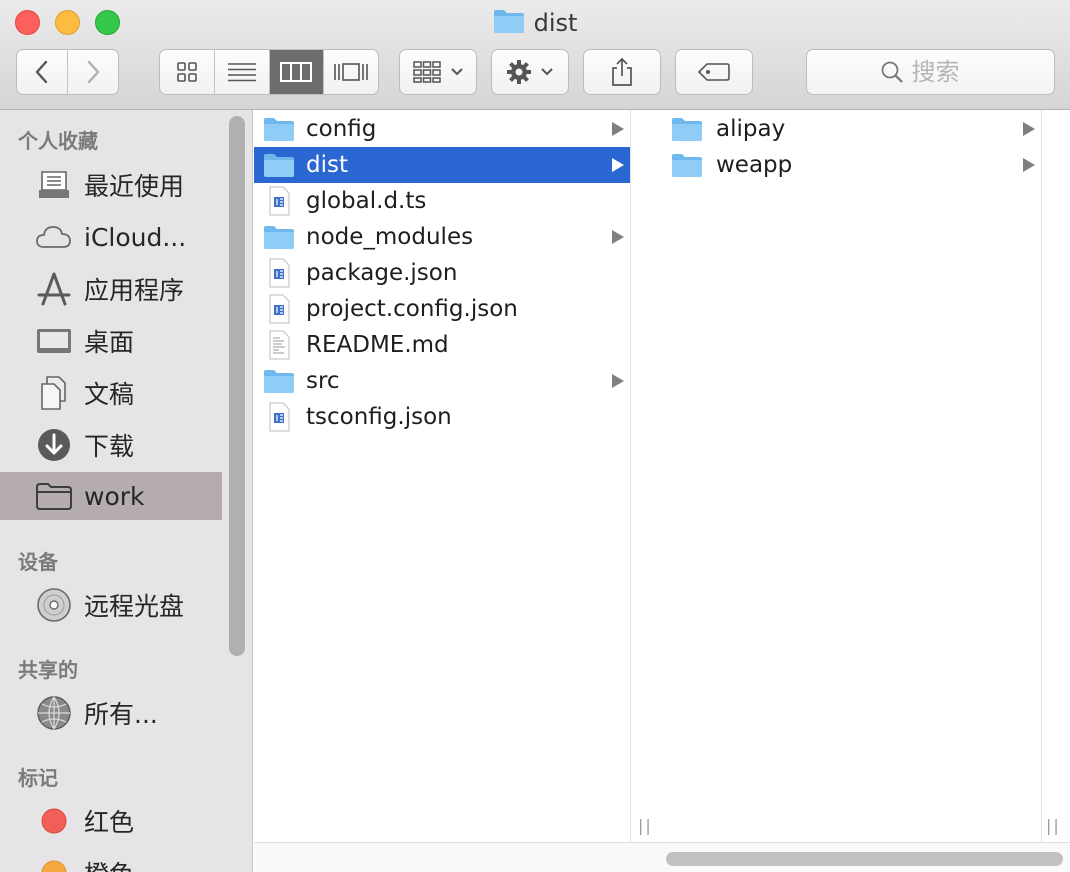  Describe the element at coordinates (54, 237) in the screenshot. I see `cloud-icon` at that location.